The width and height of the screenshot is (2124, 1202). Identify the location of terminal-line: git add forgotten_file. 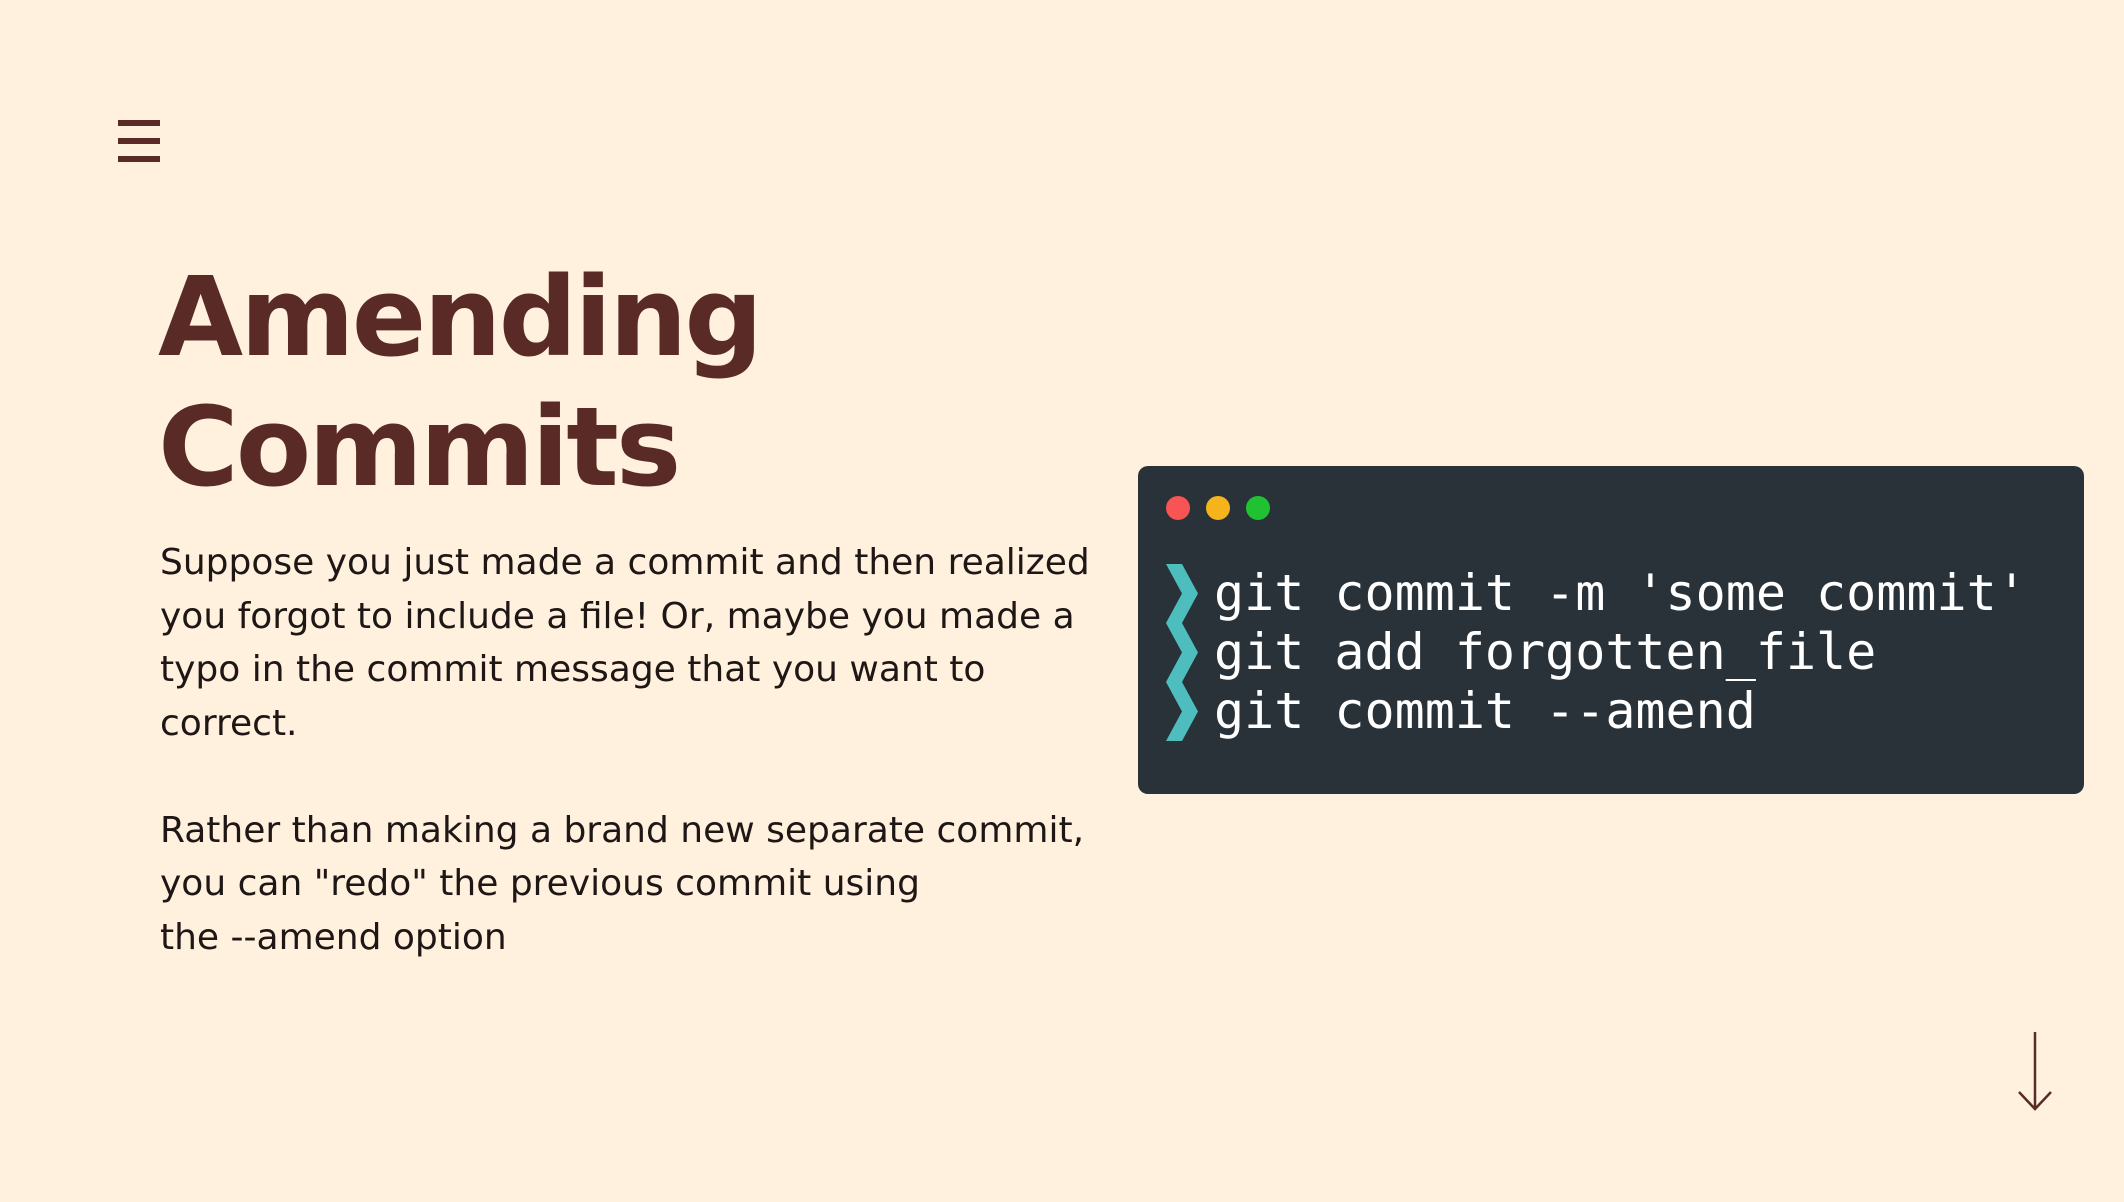
(1595, 652).